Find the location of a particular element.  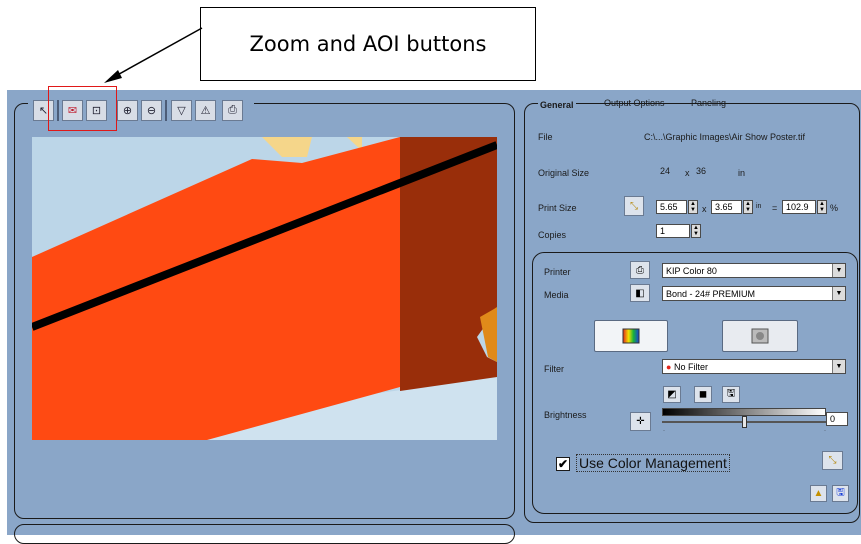

print-width-spinner: ▲ ▼ is located at coordinates (693, 207).